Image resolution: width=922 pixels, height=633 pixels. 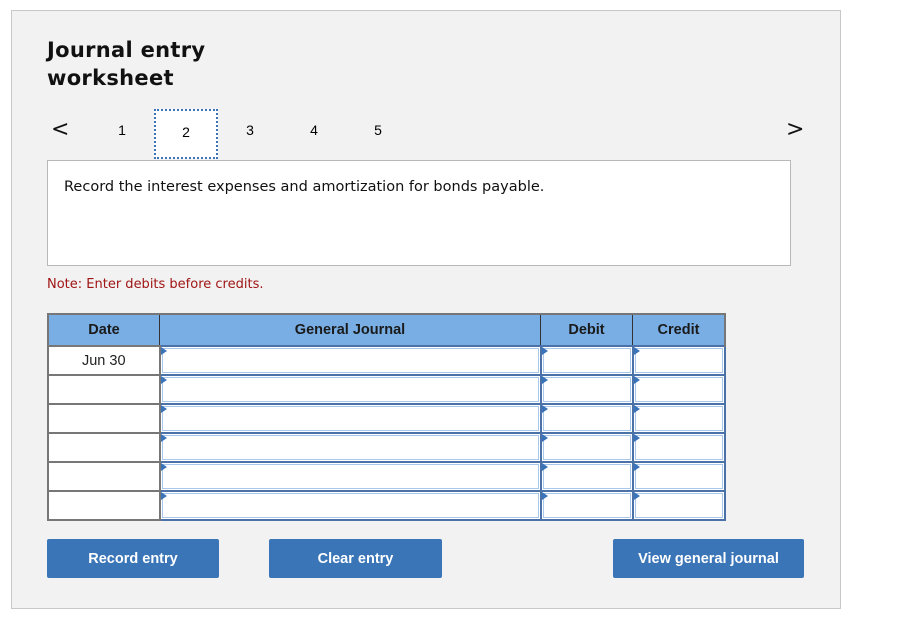 I want to click on clear-entry-button: Clear entry, so click(x=355, y=558).